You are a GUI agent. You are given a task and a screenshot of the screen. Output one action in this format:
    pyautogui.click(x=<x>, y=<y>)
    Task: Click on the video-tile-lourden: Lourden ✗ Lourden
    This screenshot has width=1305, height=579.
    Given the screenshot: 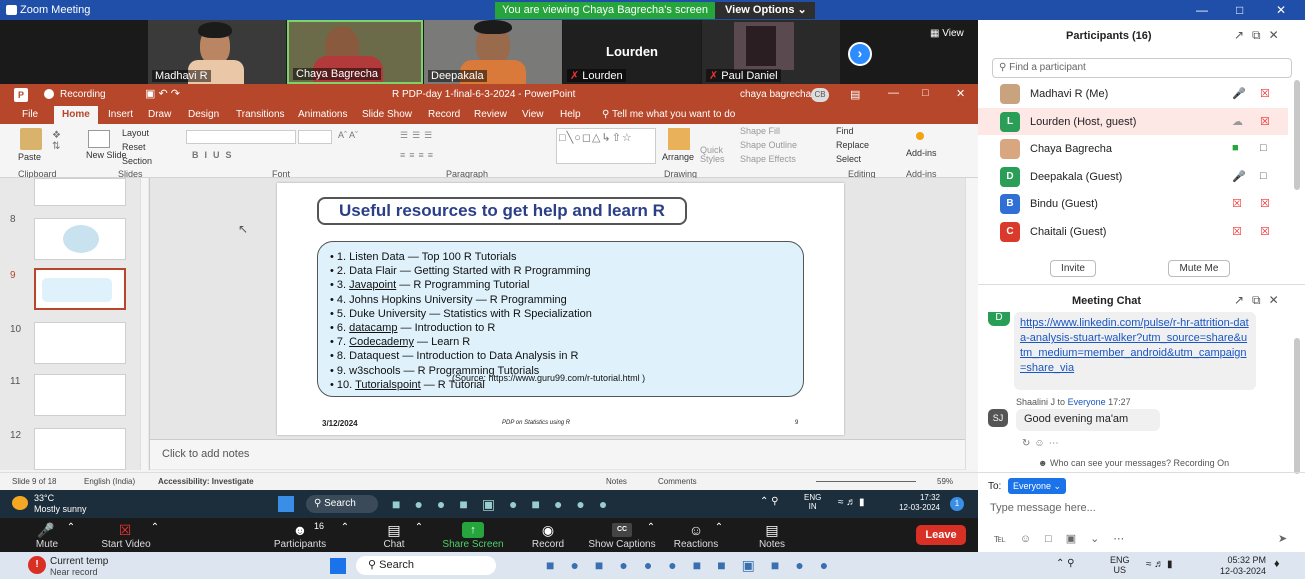 What is the action you would take?
    pyautogui.click(x=632, y=52)
    